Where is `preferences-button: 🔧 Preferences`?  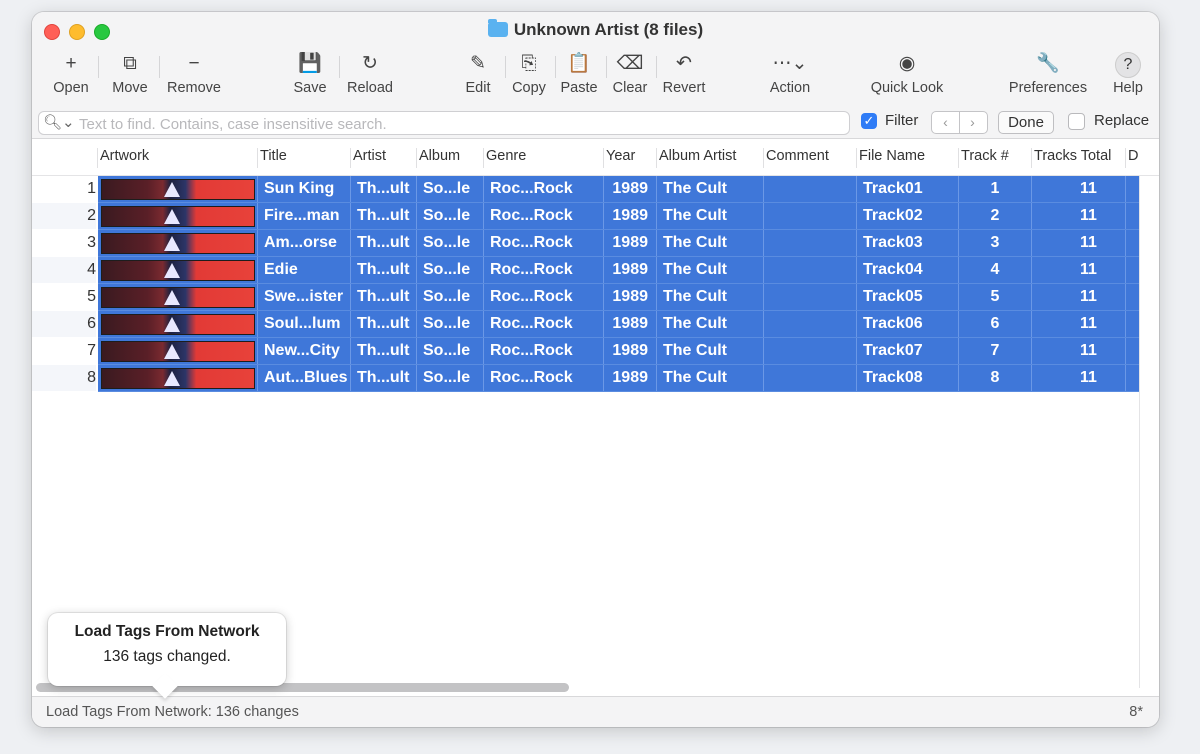 preferences-button: 🔧 Preferences is located at coordinates (1048, 73).